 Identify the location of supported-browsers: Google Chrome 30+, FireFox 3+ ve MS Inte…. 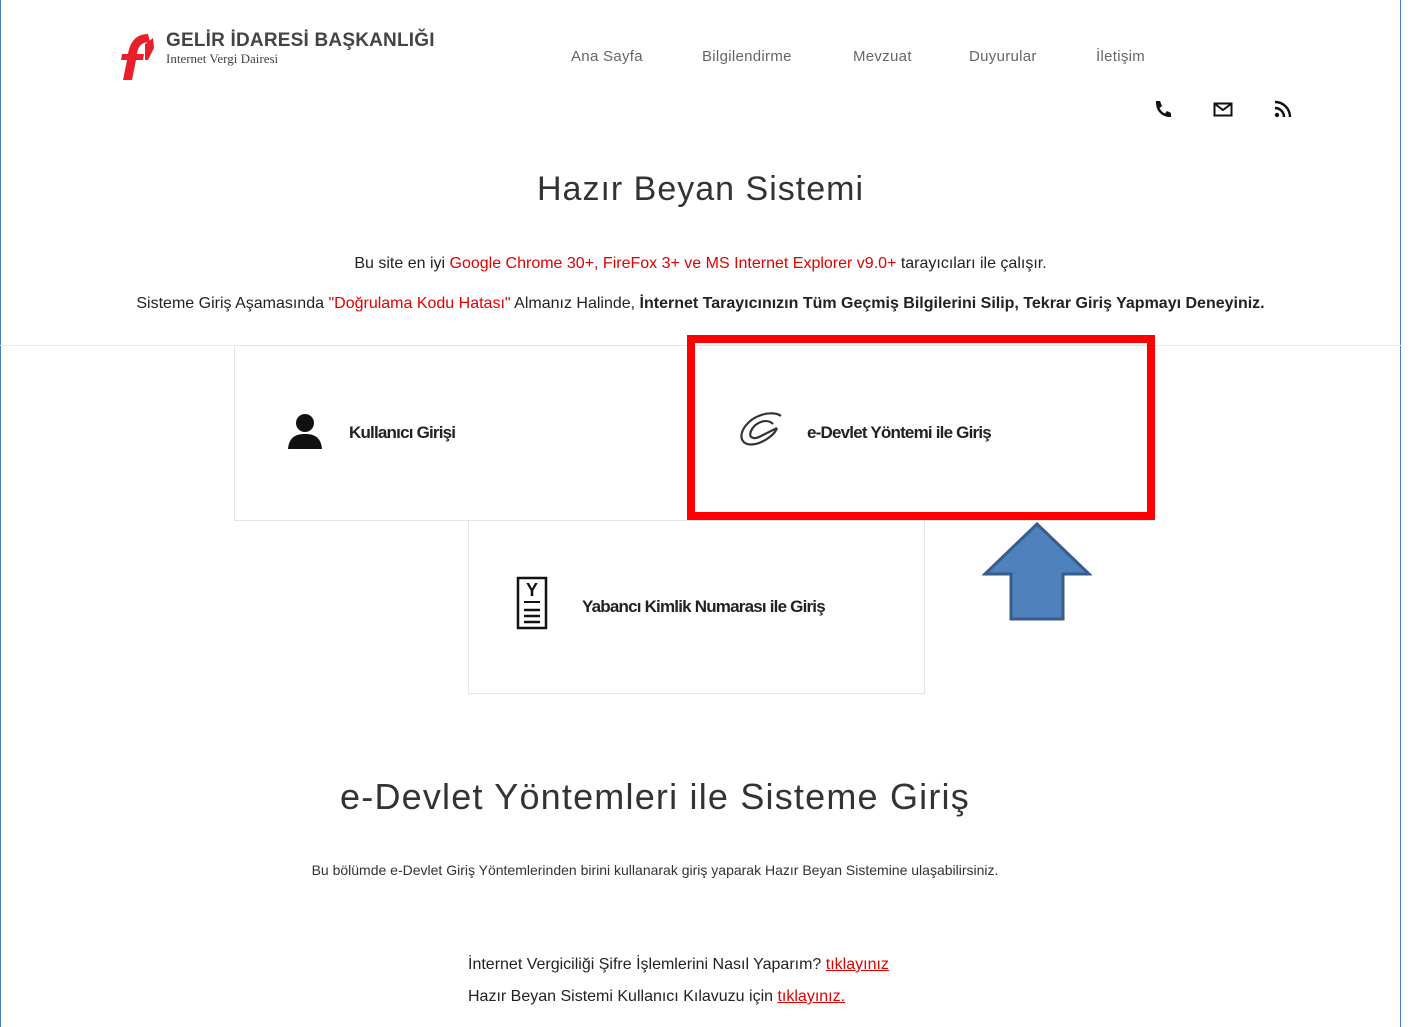
(673, 263).